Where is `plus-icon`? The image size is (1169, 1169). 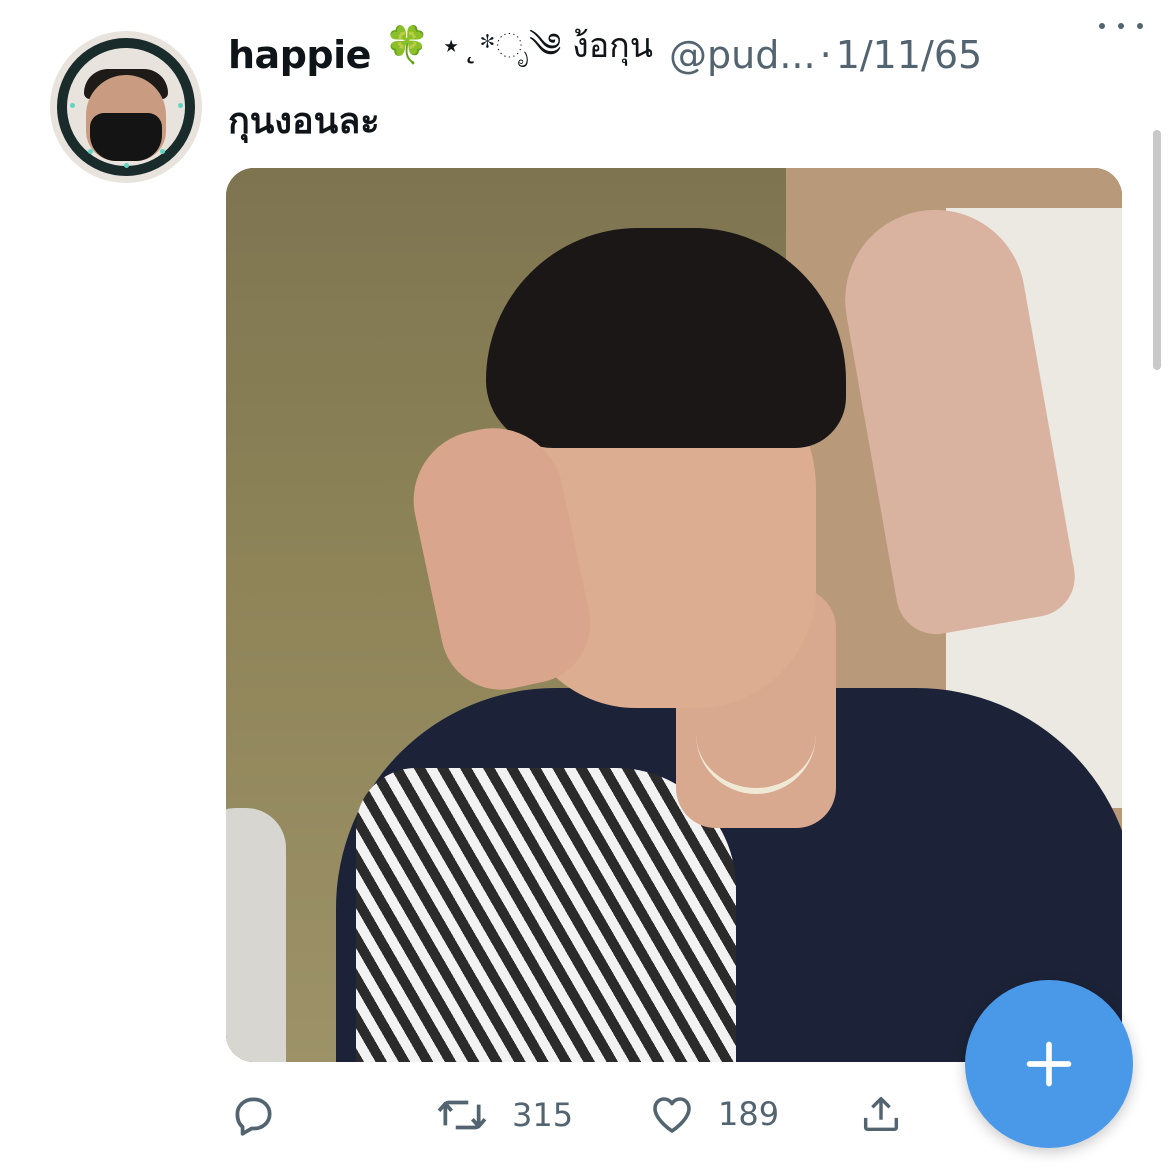
plus-icon is located at coordinates (1049, 1064).